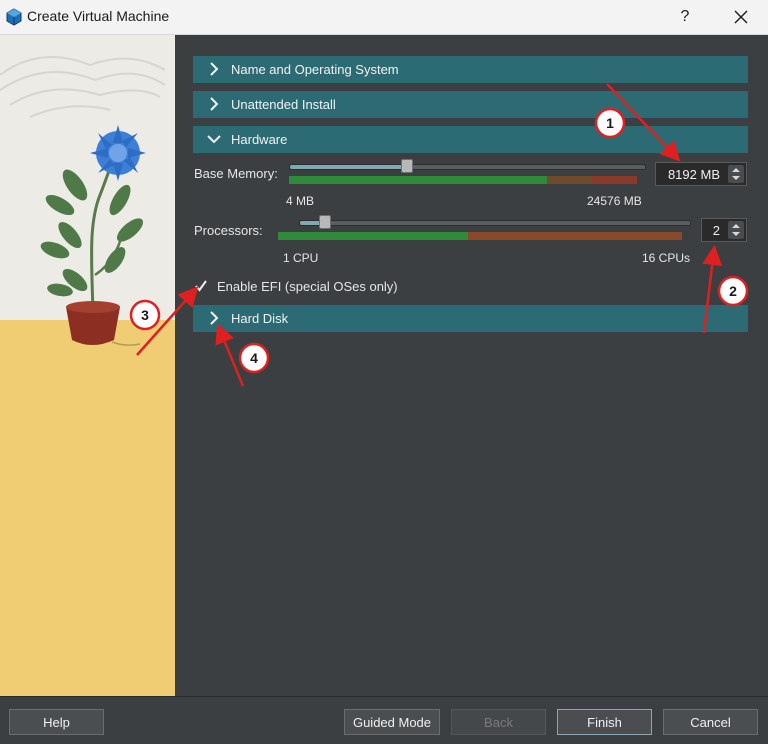  I want to click on memory-zone-caution, so click(569, 180).